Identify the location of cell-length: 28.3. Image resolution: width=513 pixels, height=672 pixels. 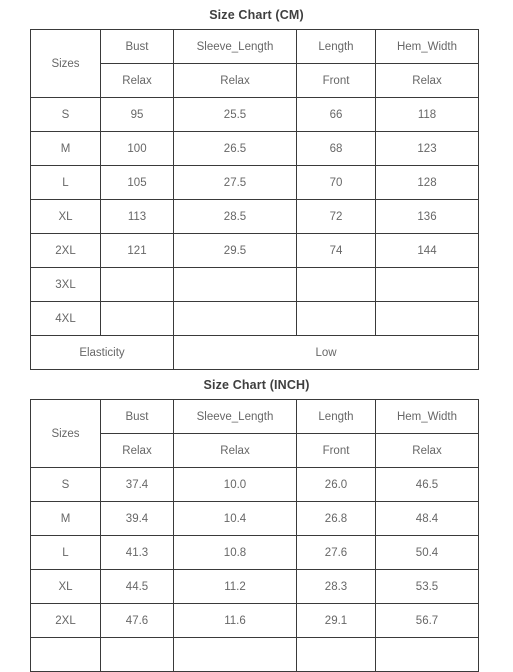
(336, 586).